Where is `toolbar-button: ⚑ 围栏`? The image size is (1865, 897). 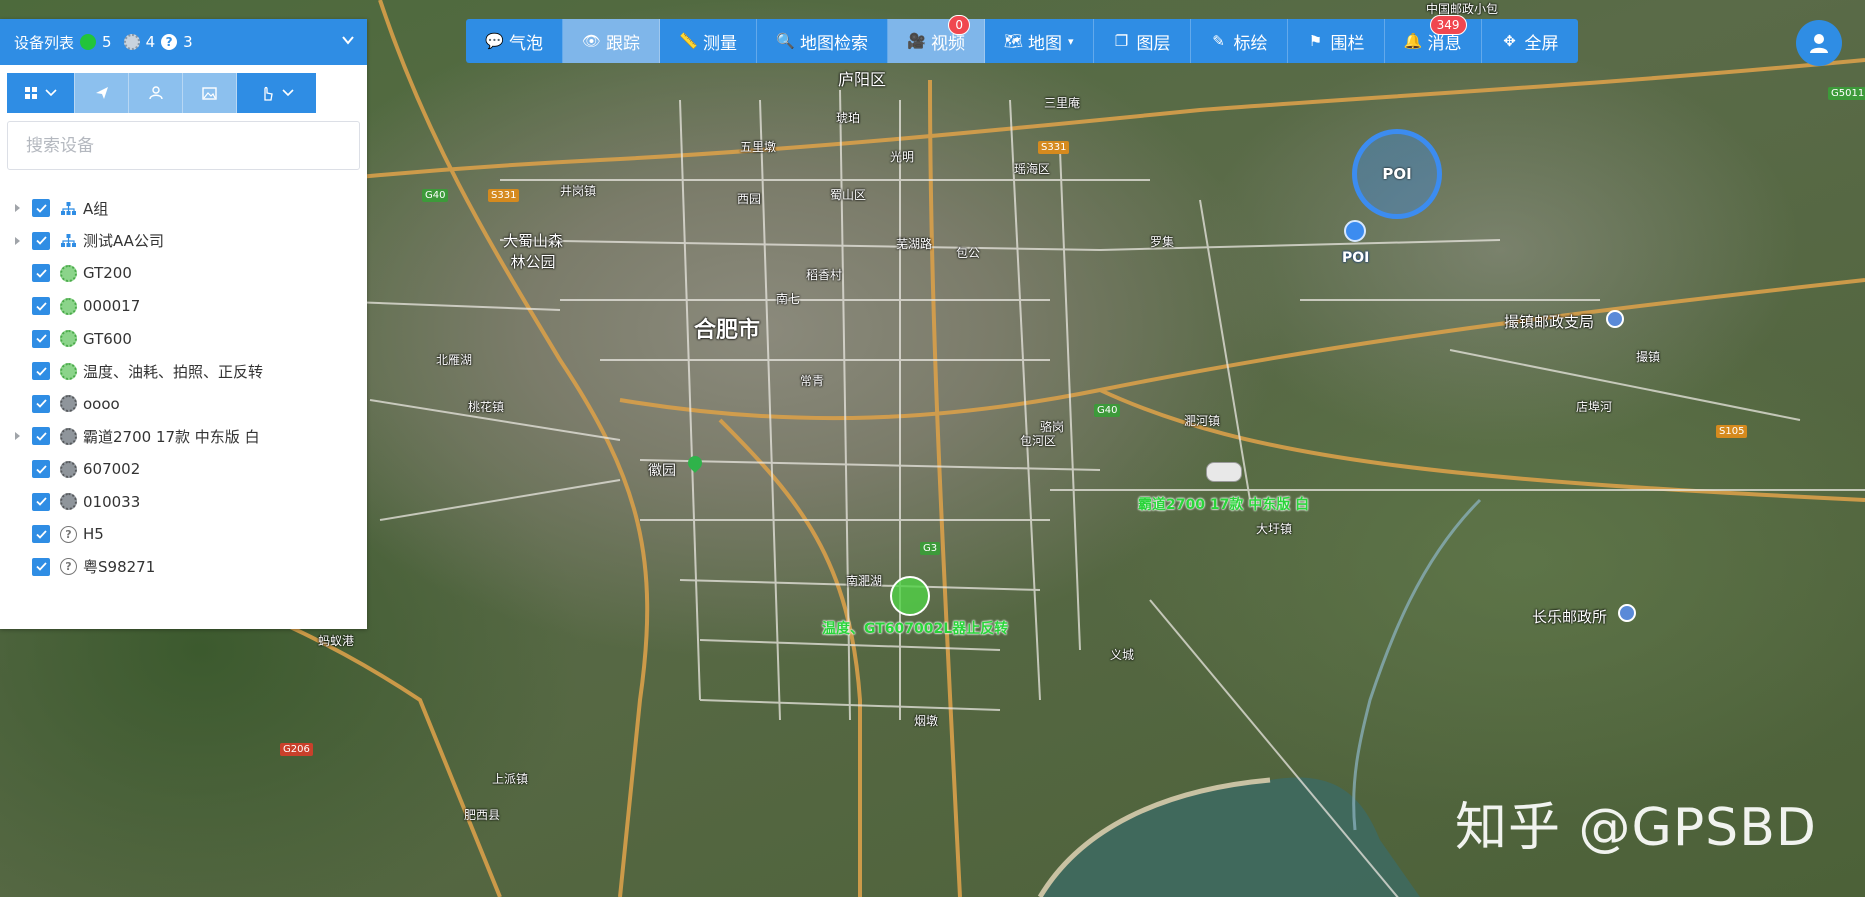 toolbar-button: ⚑ 围栏 is located at coordinates (1336, 41).